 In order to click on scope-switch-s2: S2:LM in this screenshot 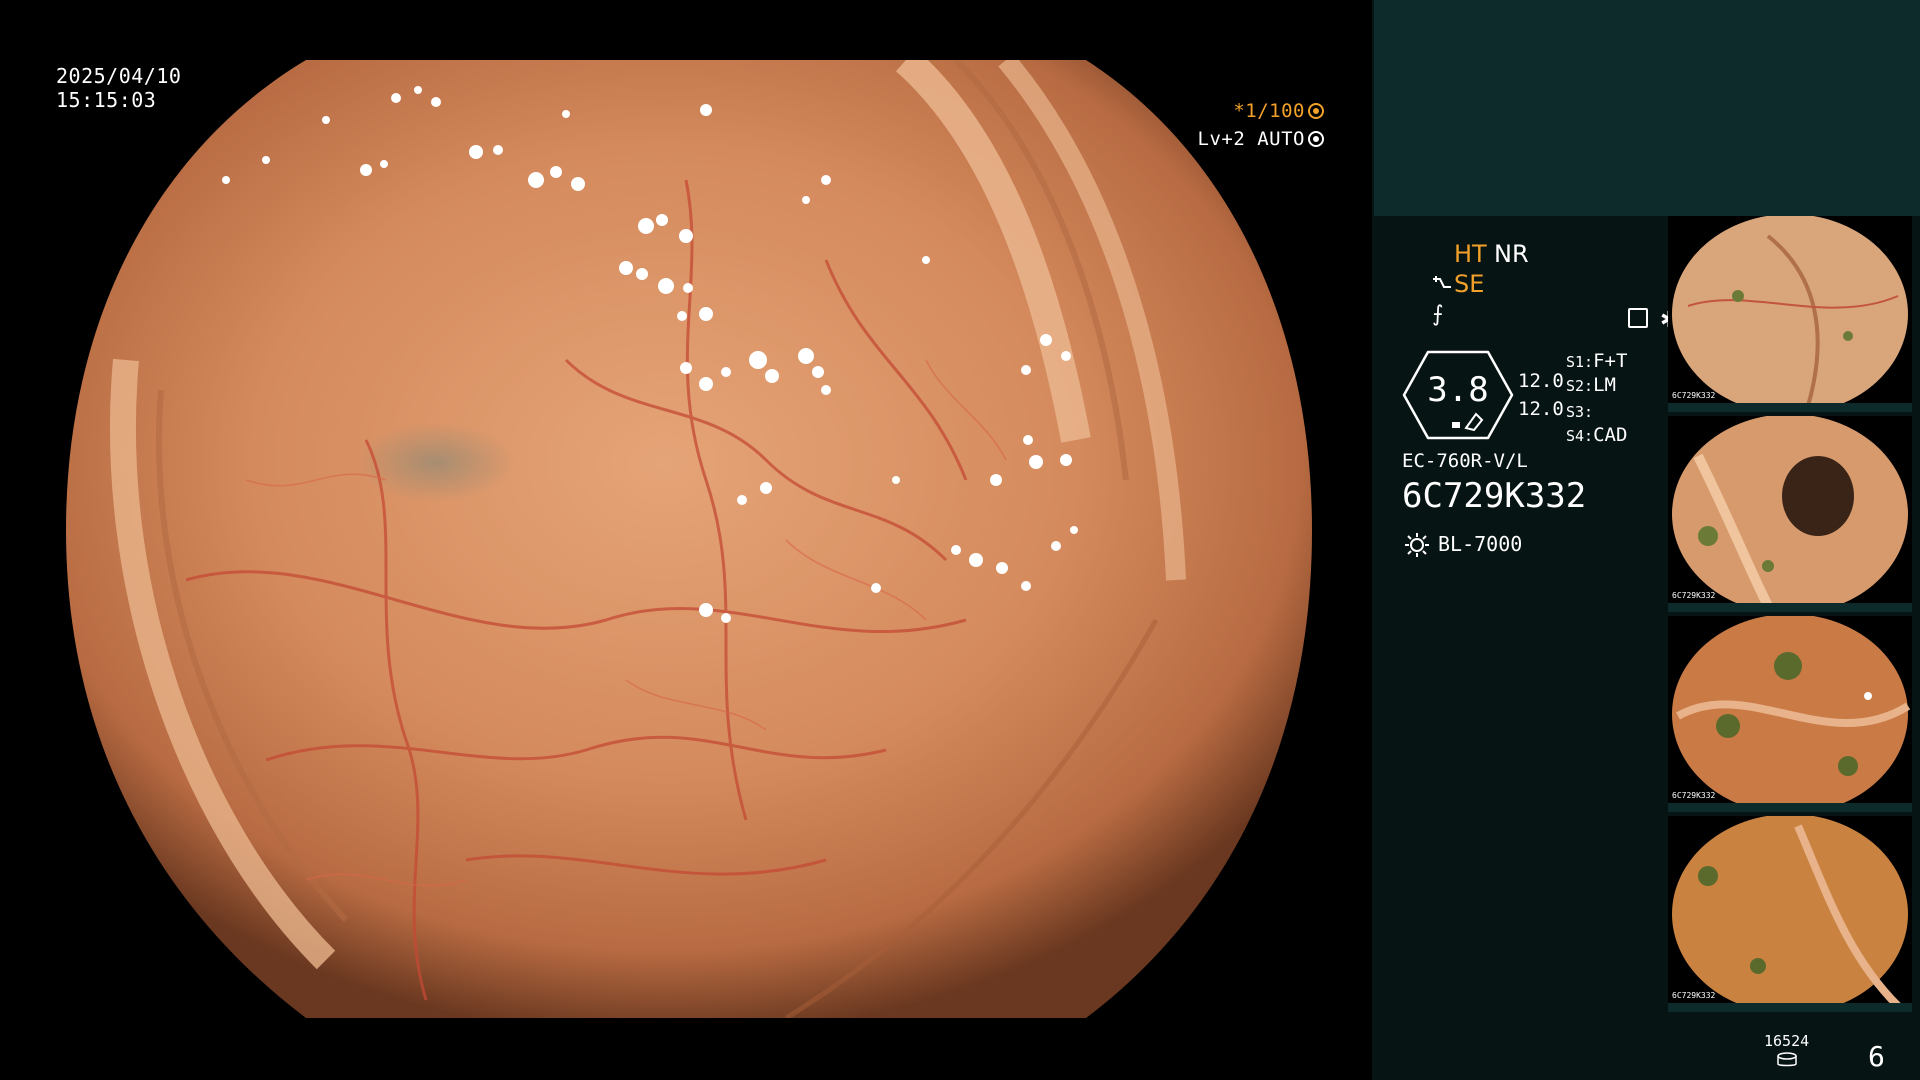, I will do `click(1591, 385)`.